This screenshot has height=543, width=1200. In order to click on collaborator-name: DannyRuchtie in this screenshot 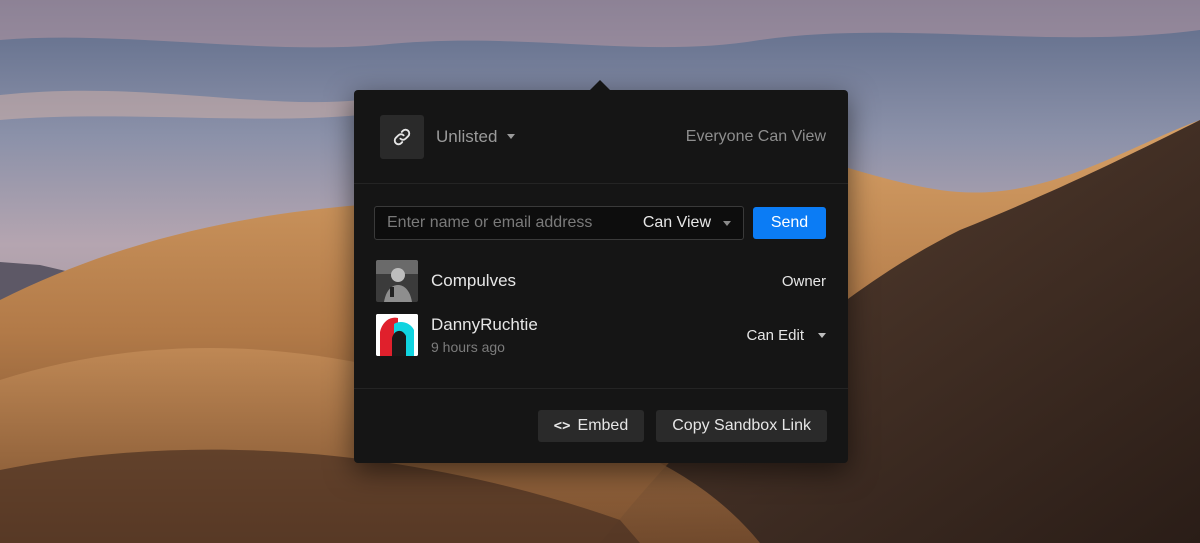, I will do `click(484, 324)`.